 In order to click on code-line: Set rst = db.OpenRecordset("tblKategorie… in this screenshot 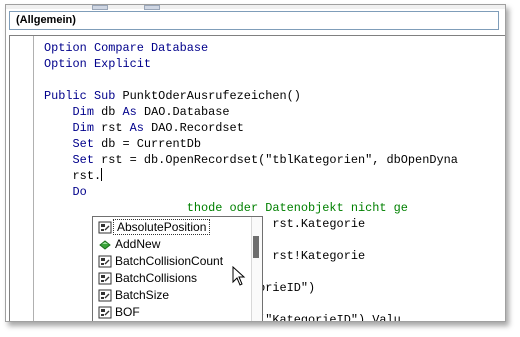, I will do `click(251, 160)`.